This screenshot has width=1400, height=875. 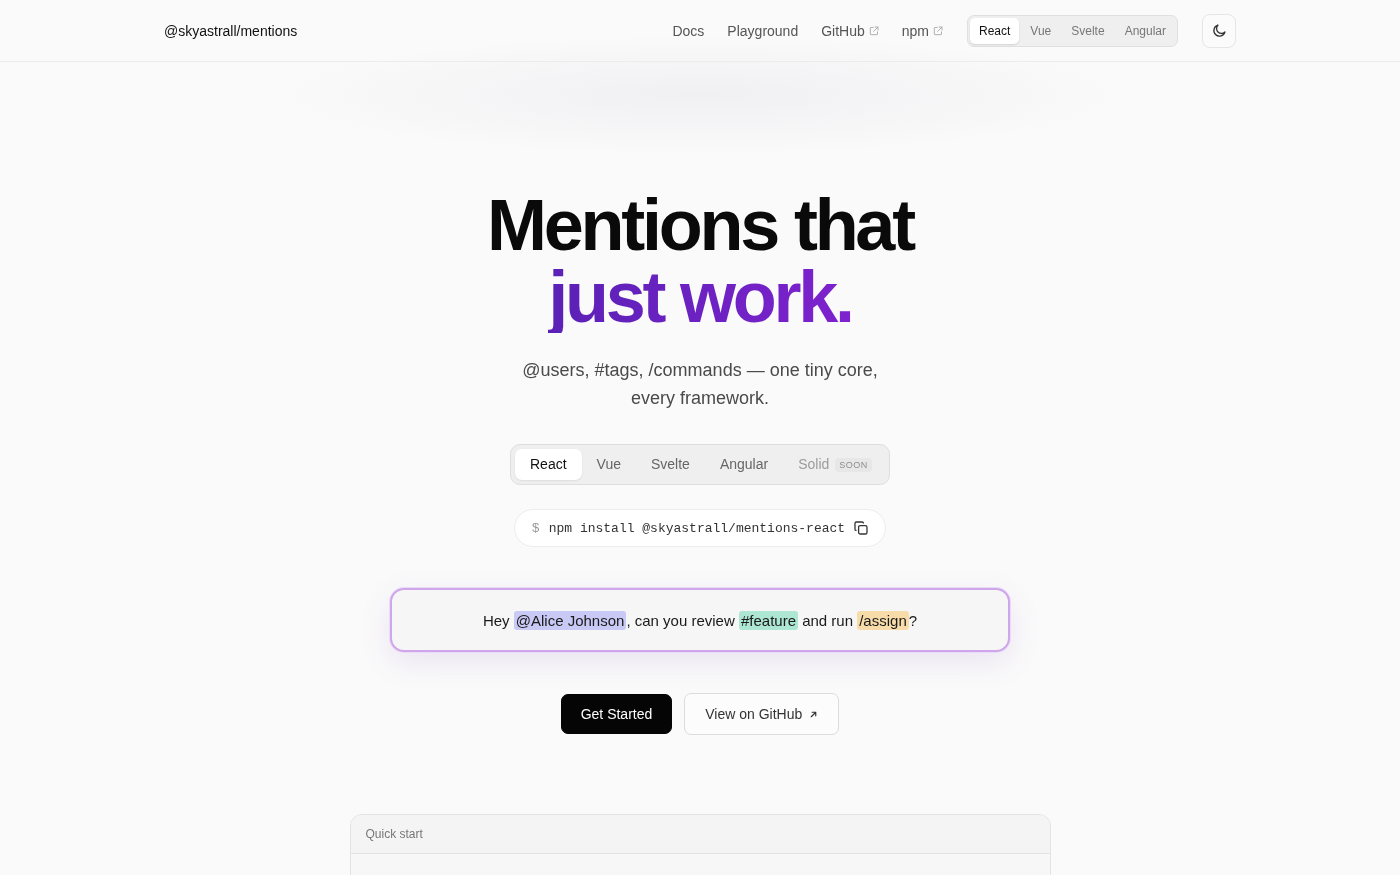 I want to click on theme-toggle-button, so click(x=1219, y=30).